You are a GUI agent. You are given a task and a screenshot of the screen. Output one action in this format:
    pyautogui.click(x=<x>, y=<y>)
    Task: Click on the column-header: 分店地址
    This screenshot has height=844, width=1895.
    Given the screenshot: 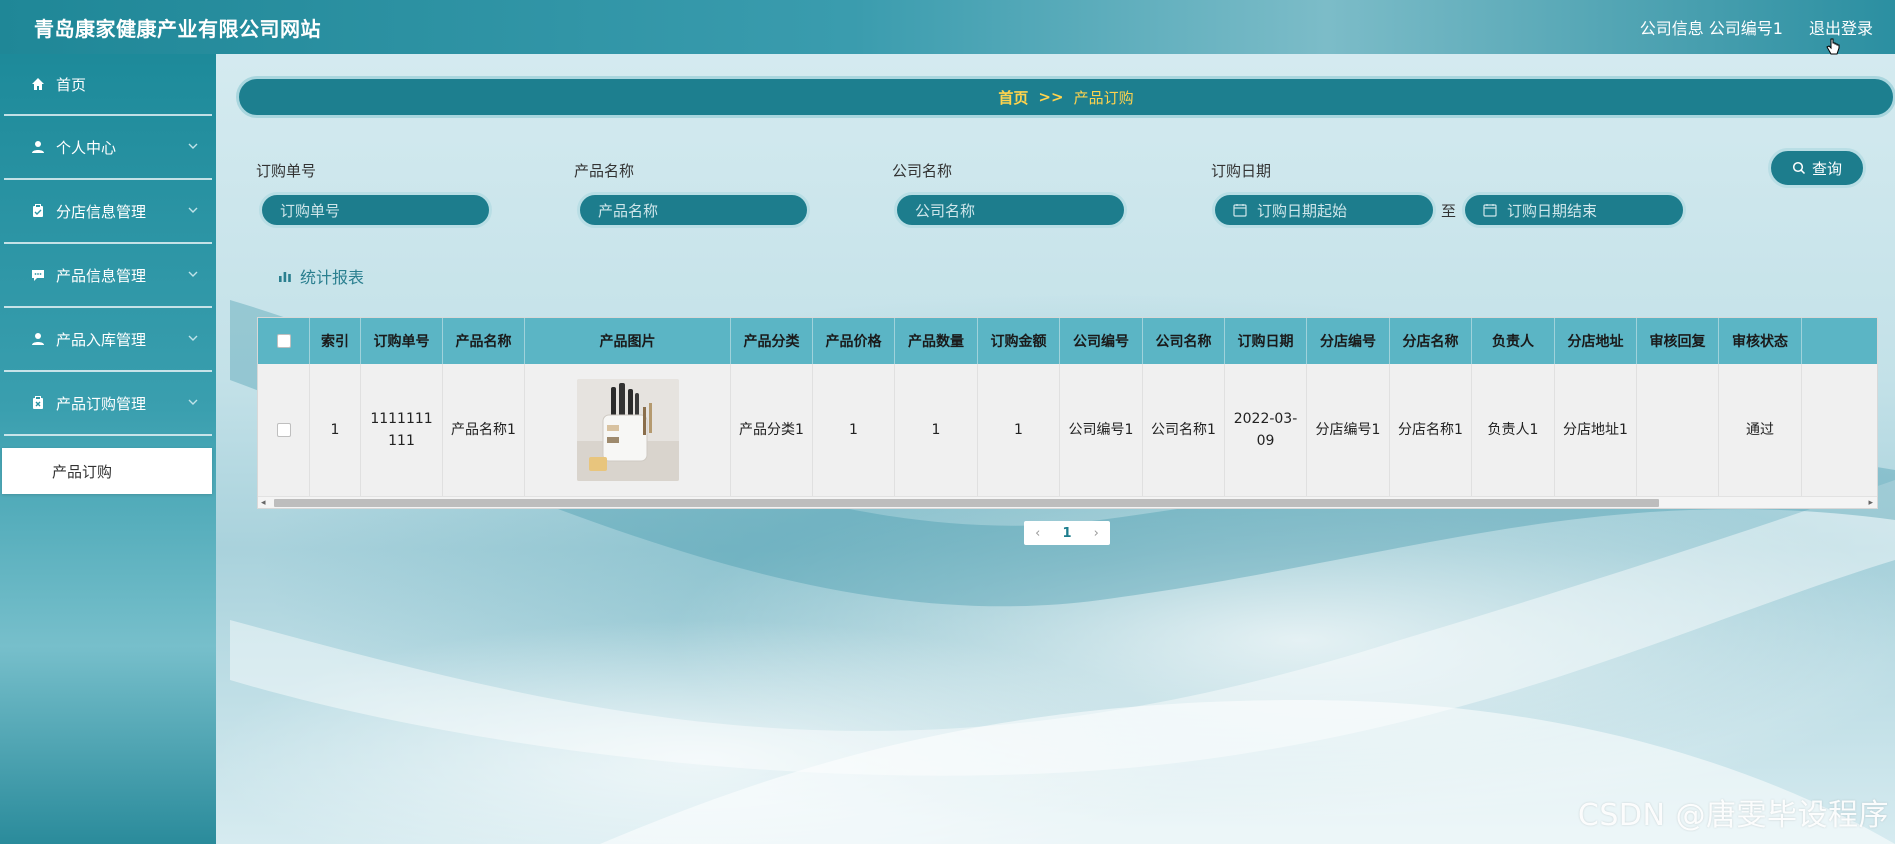 What is the action you would take?
    pyautogui.click(x=1596, y=341)
    